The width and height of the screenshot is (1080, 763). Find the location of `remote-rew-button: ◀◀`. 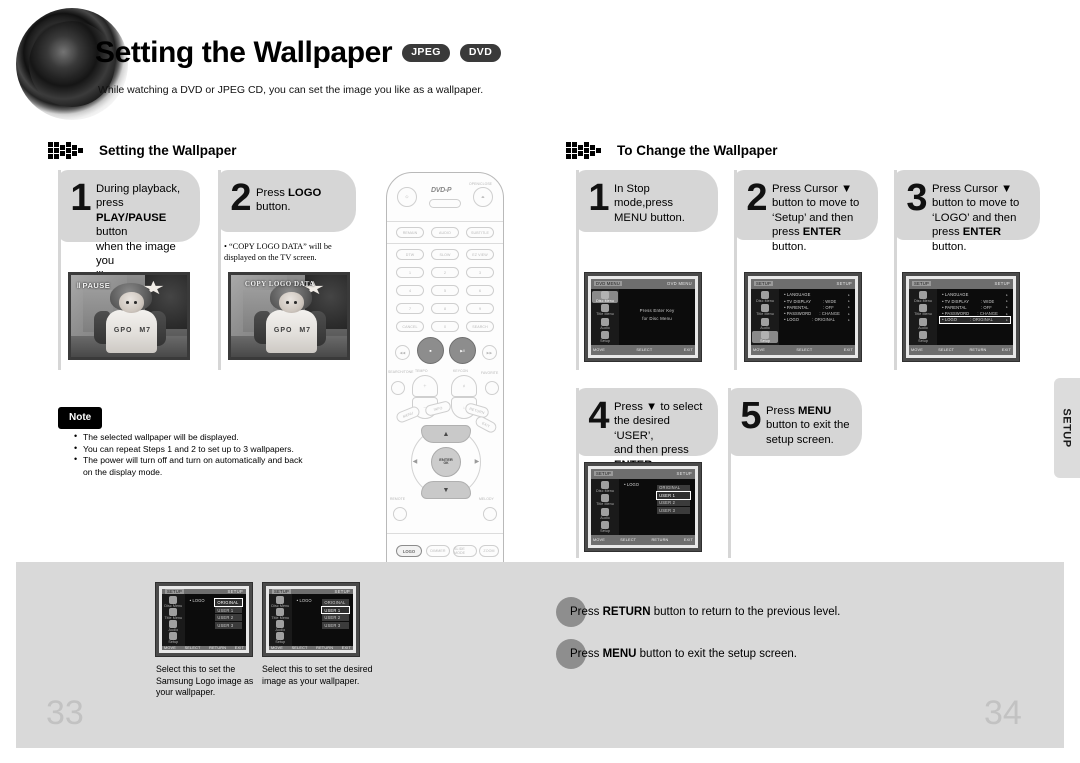

remote-rew-button: ◀◀ is located at coordinates (402, 352).